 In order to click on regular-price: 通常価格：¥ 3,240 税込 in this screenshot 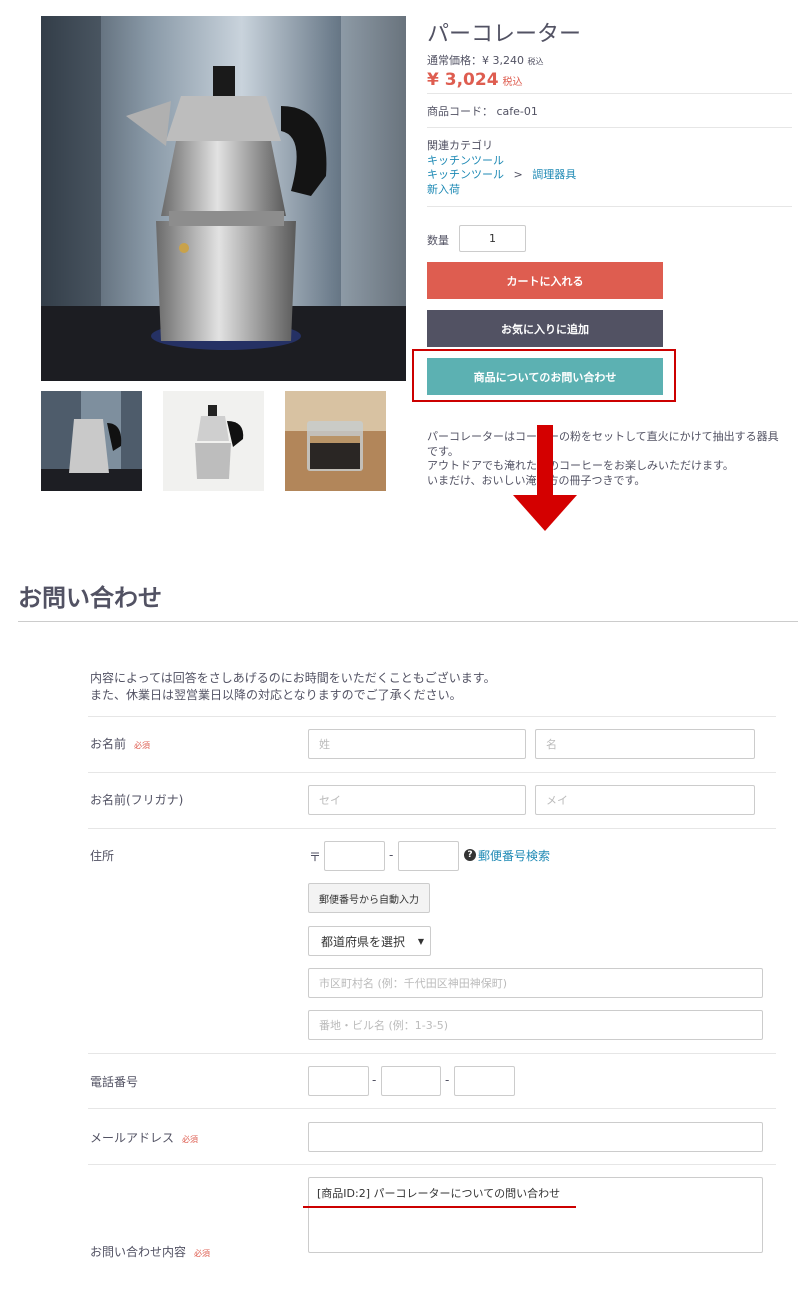, I will do `click(485, 60)`.